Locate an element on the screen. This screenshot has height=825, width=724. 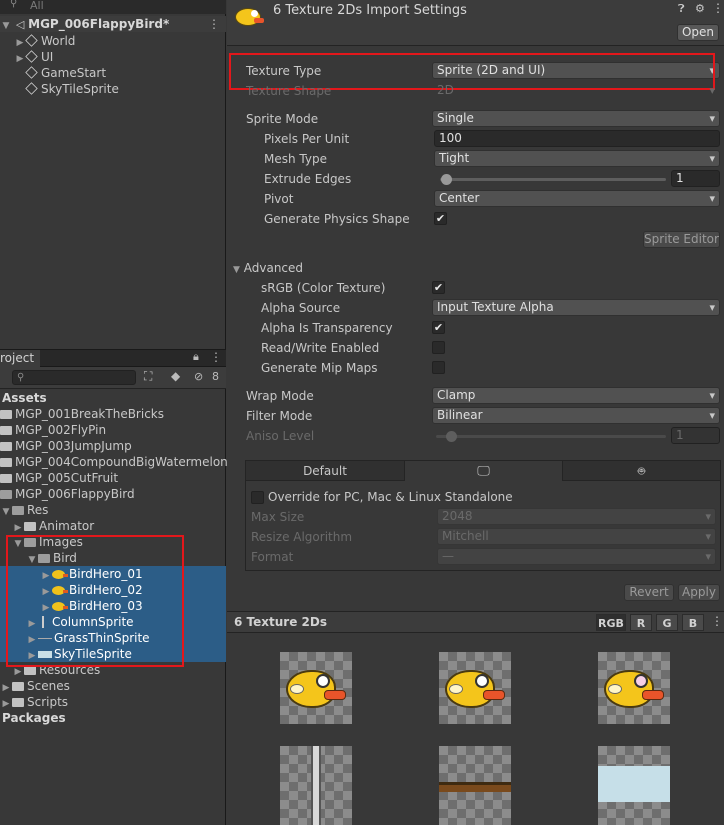
project-folder: MGP_001BreakTheBricks is located at coordinates (82, 414).